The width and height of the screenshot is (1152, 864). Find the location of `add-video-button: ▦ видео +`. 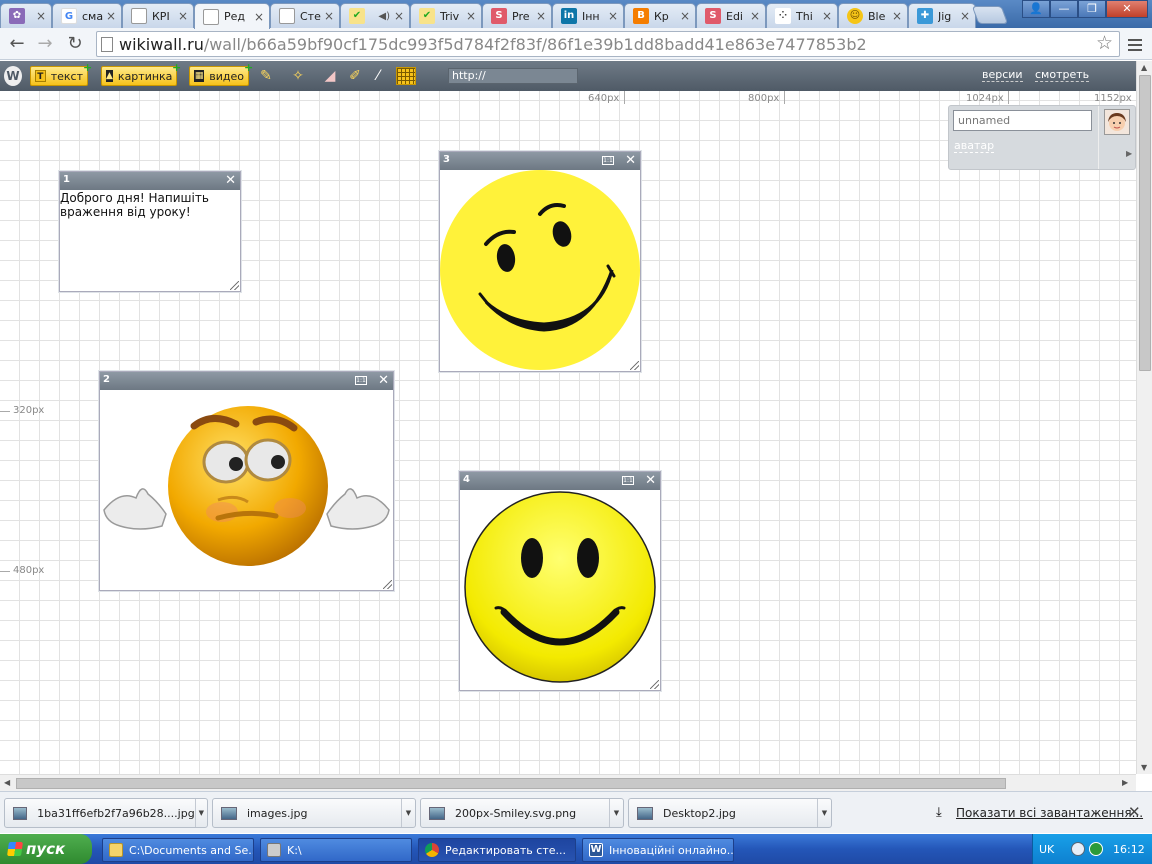

add-video-button: ▦ видео + is located at coordinates (221, 74).